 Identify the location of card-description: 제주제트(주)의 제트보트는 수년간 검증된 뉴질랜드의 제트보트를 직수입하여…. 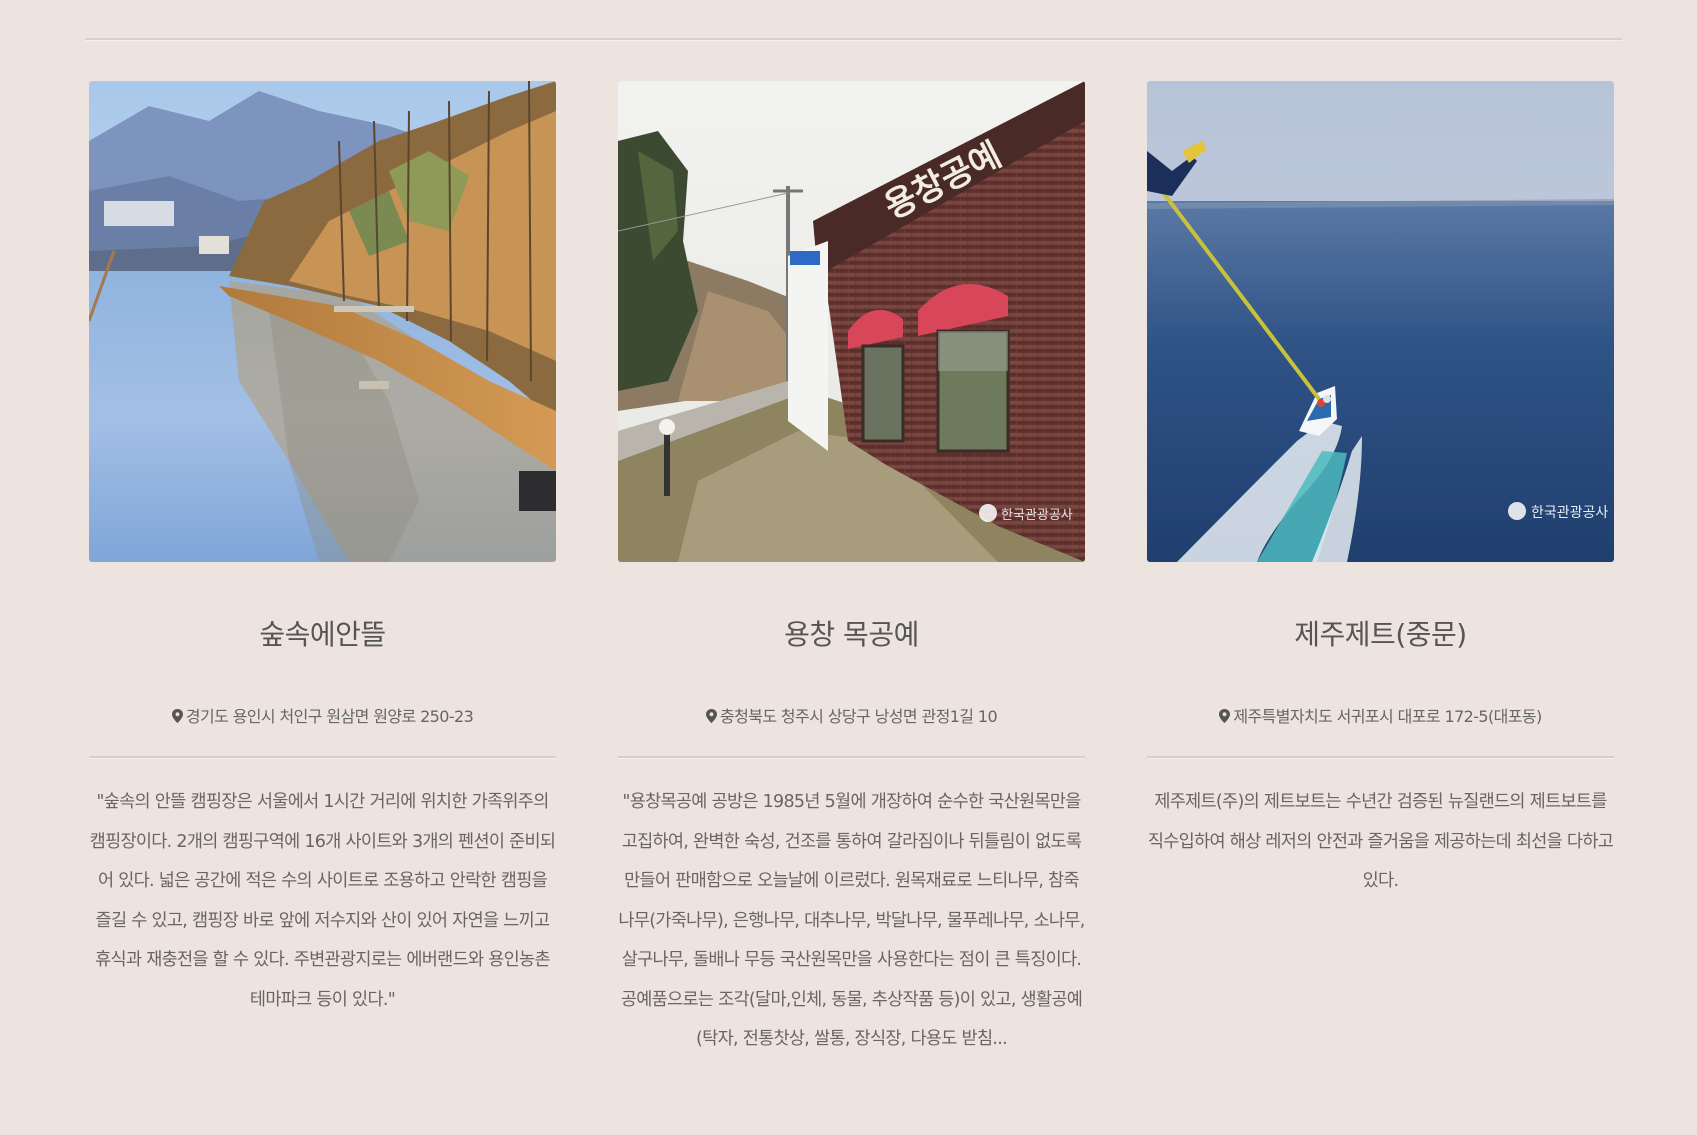
(1380, 841).